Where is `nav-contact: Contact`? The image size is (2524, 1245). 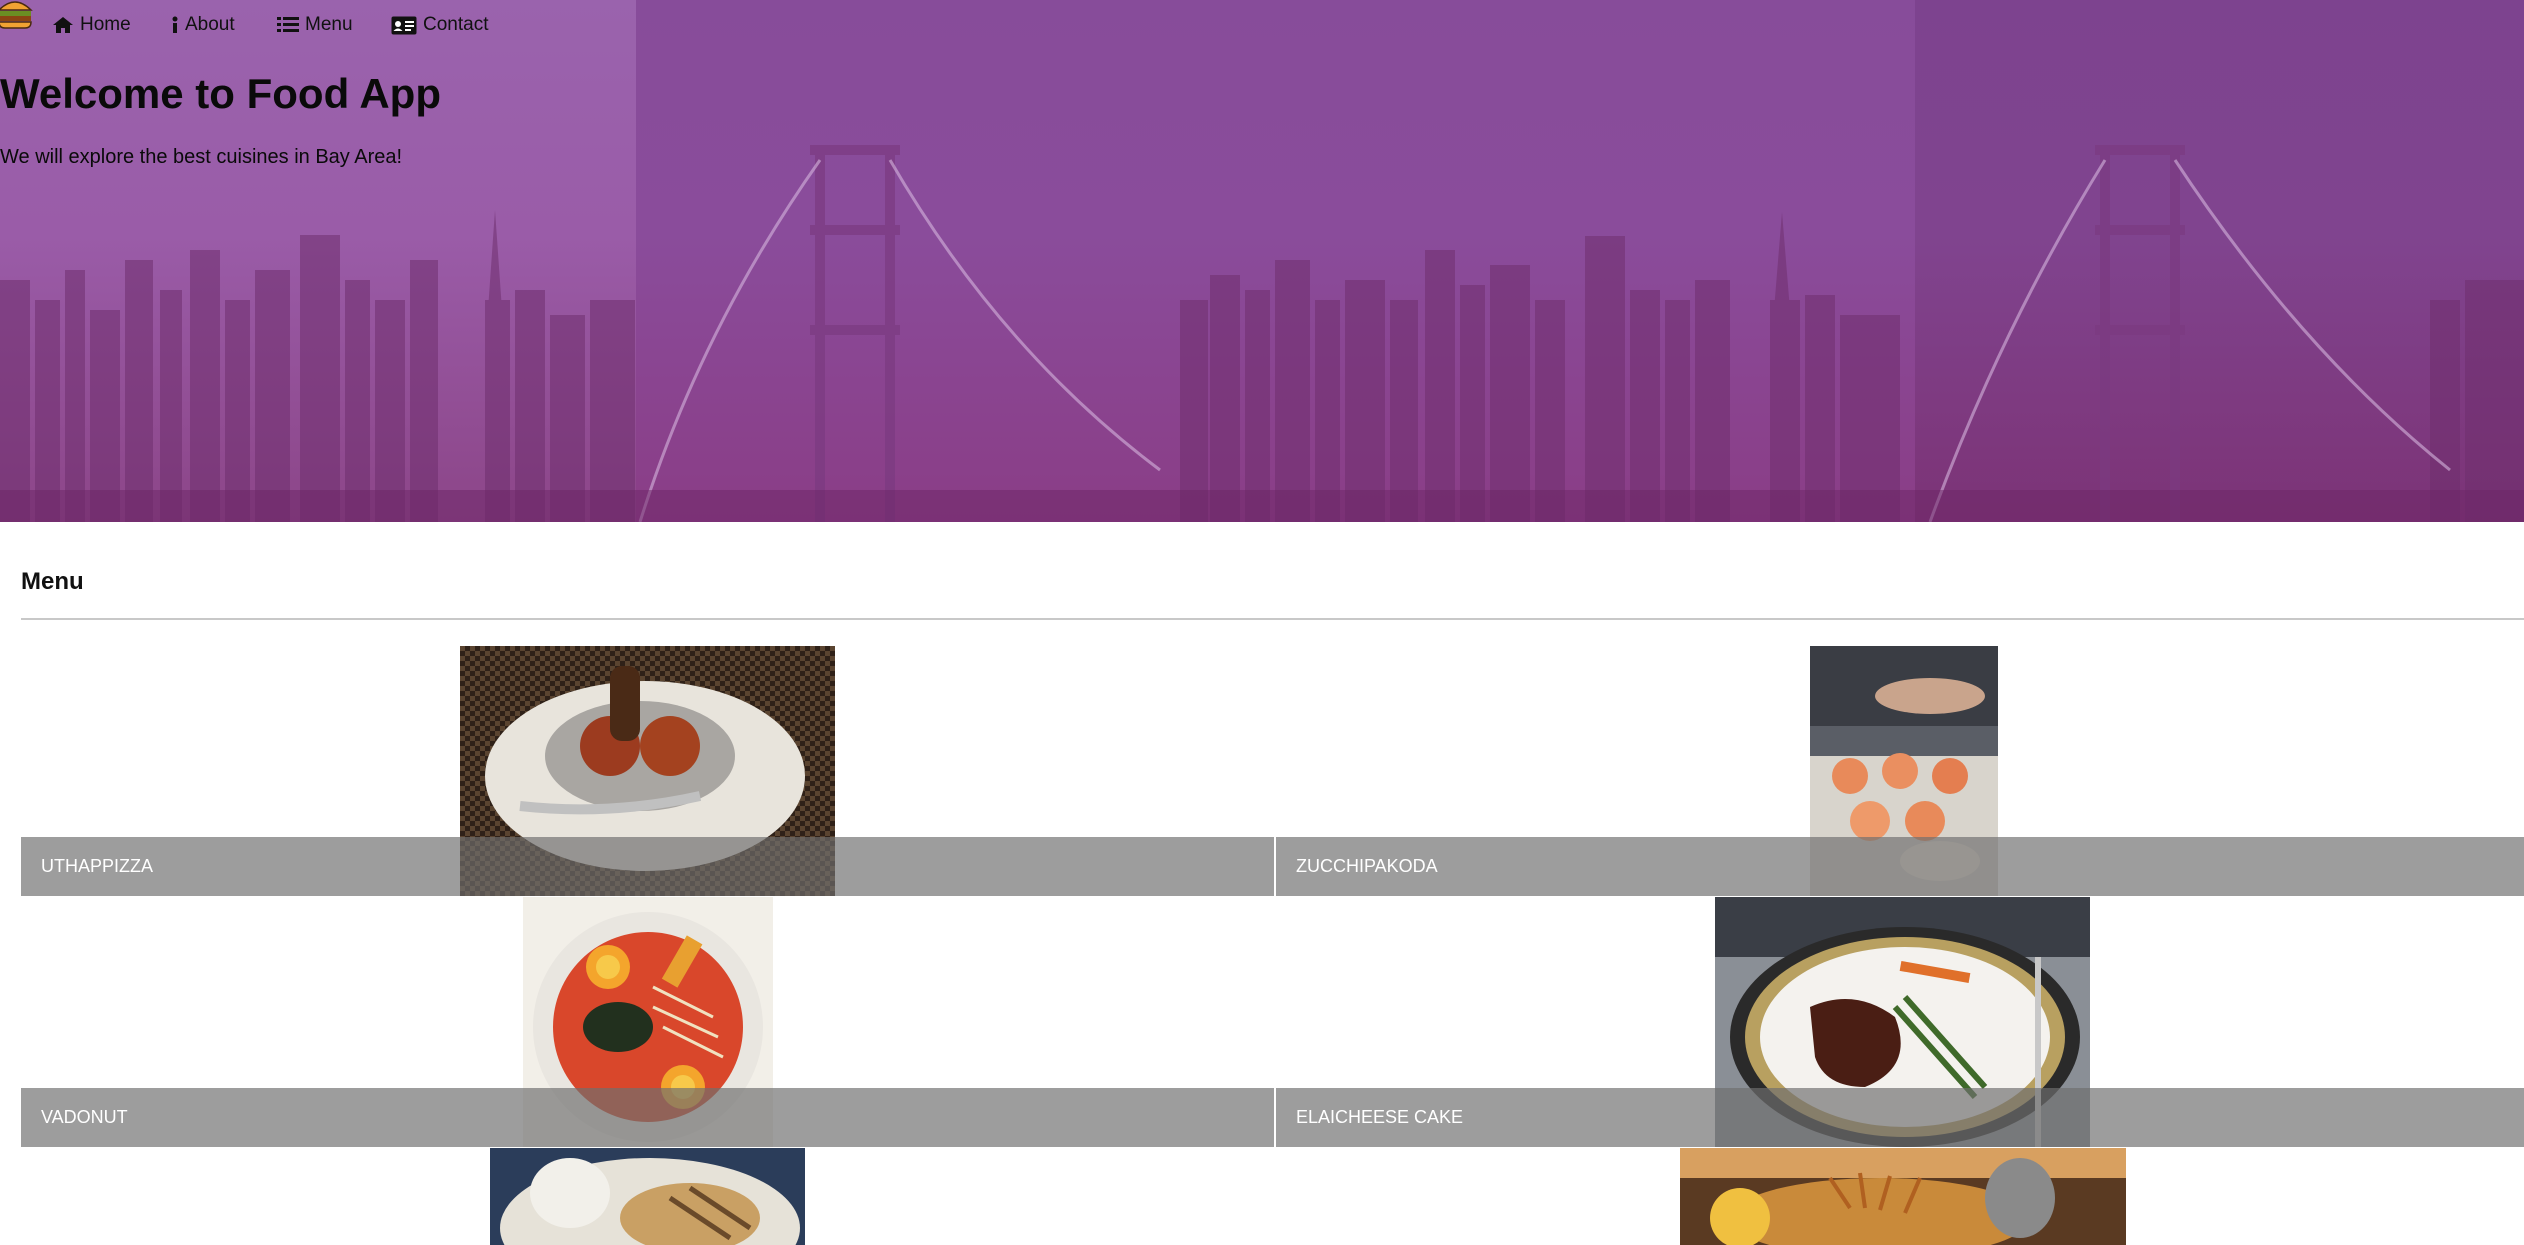
nav-contact: Contact is located at coordinates (439, 25).